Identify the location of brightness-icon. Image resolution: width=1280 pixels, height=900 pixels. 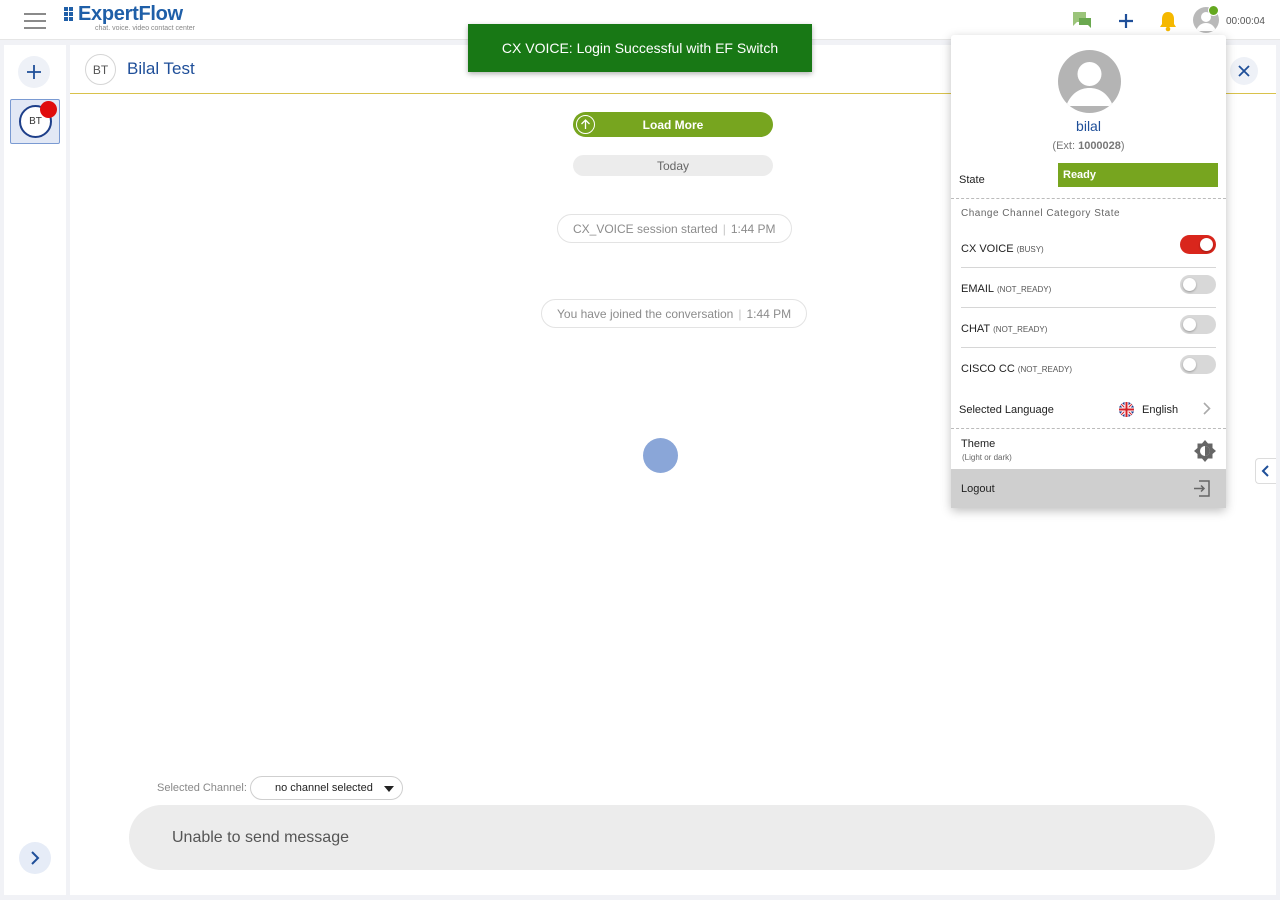
(1205, 453).